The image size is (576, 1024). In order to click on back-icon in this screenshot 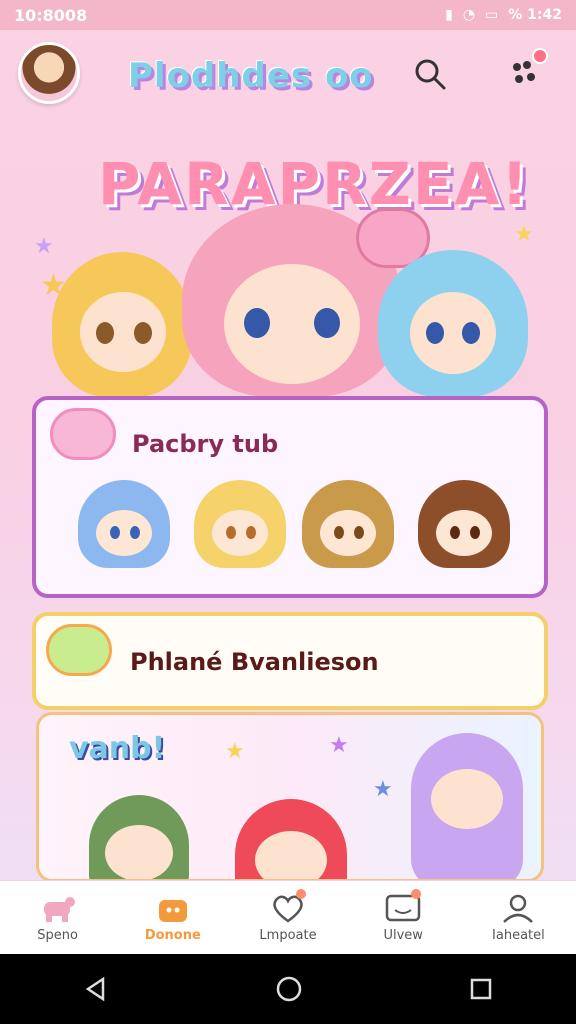, I will do `click(96, 989)`.